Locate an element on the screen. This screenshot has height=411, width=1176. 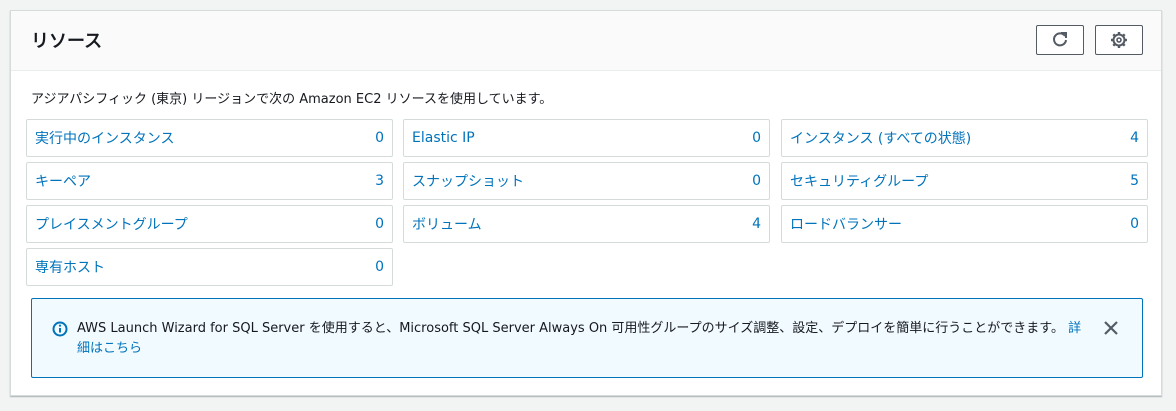
settings-button is located at coordinates (1119, 40).